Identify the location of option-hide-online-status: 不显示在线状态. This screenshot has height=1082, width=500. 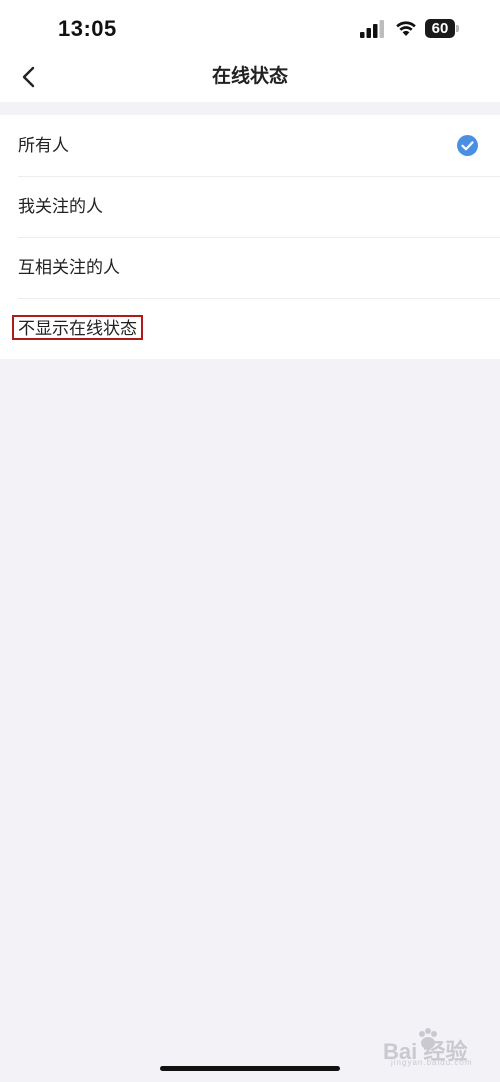
(250, 328).